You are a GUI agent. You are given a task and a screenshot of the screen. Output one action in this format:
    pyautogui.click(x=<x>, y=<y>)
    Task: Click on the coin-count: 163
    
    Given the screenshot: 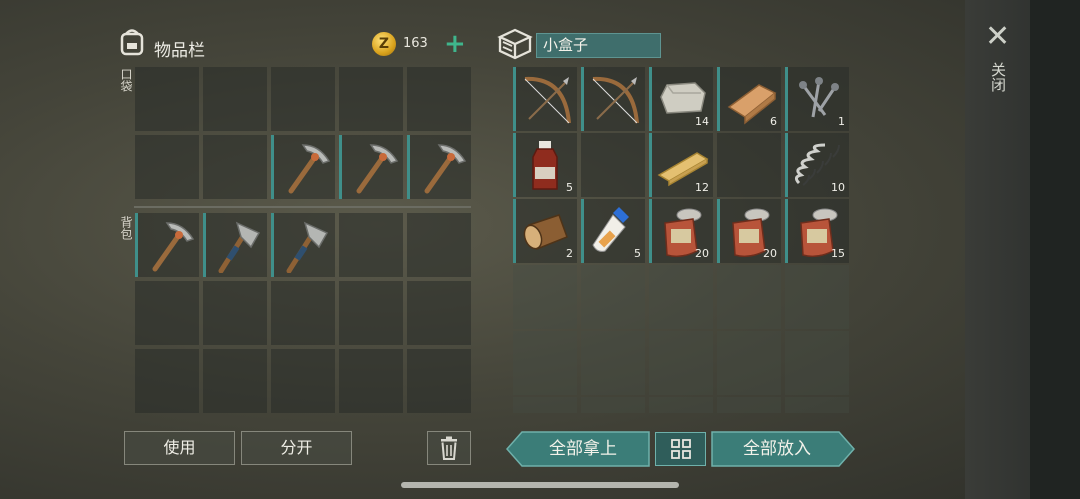 What is the action you would take?
    pyautogui.click(x=415, y=43)
    